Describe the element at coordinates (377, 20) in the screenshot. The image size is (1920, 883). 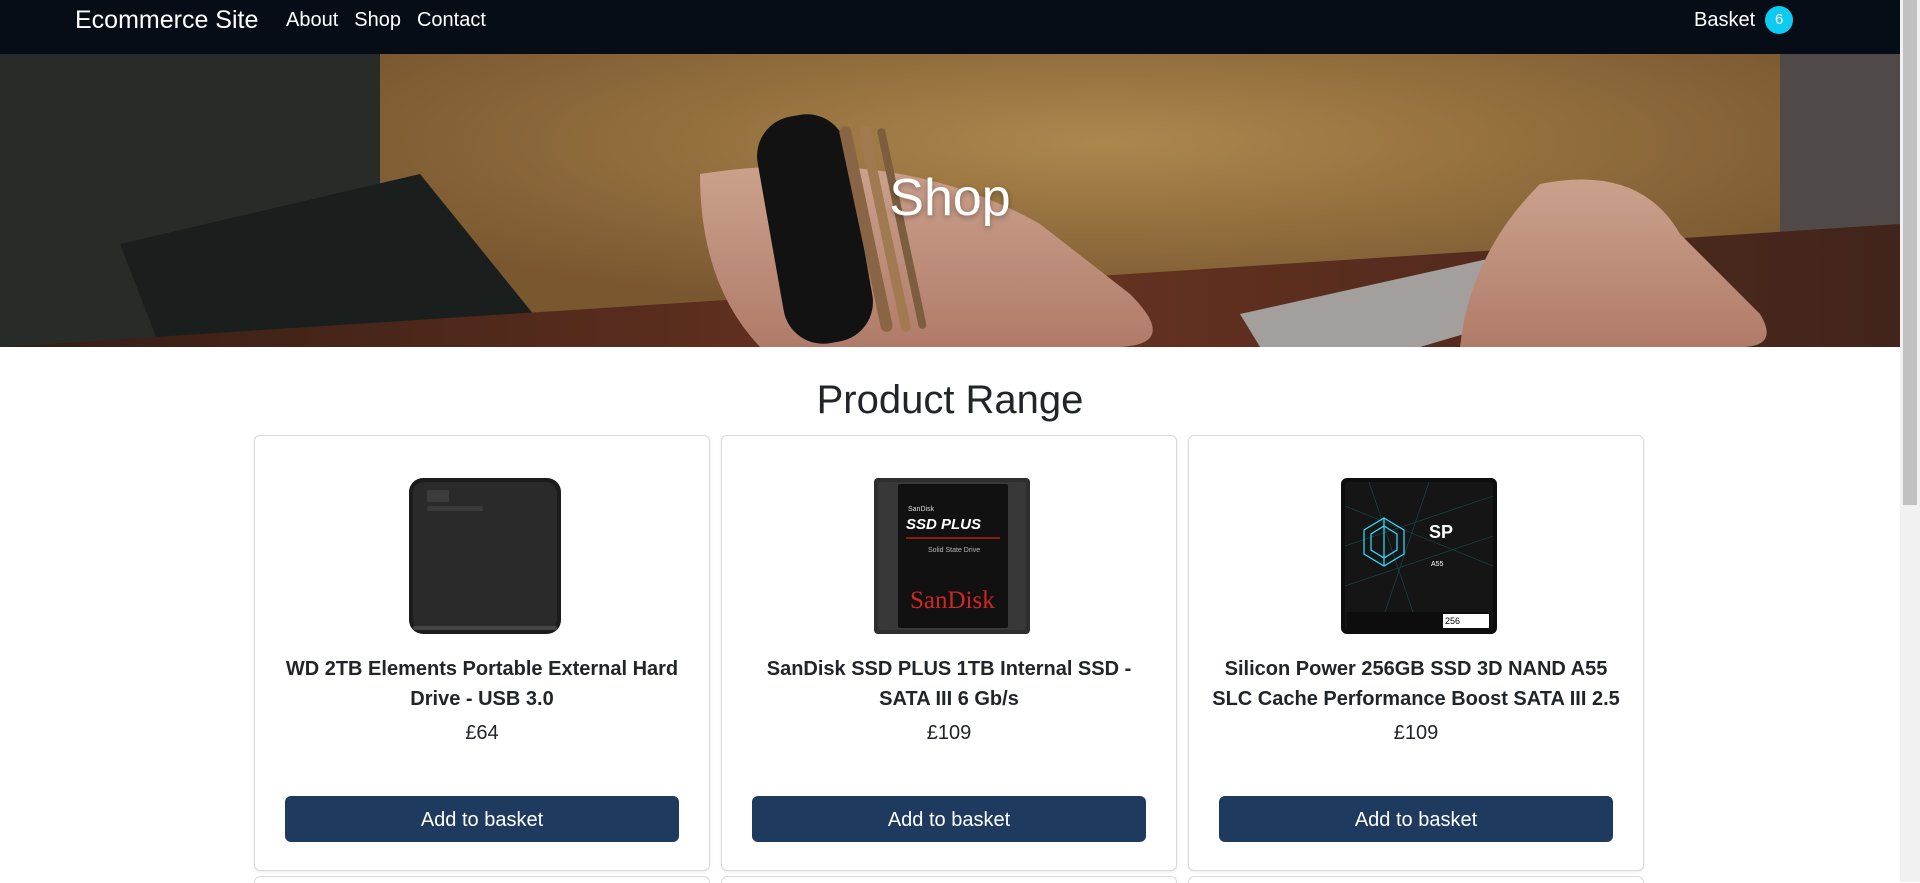
I see `nav-link-shop: Shop` at that location.